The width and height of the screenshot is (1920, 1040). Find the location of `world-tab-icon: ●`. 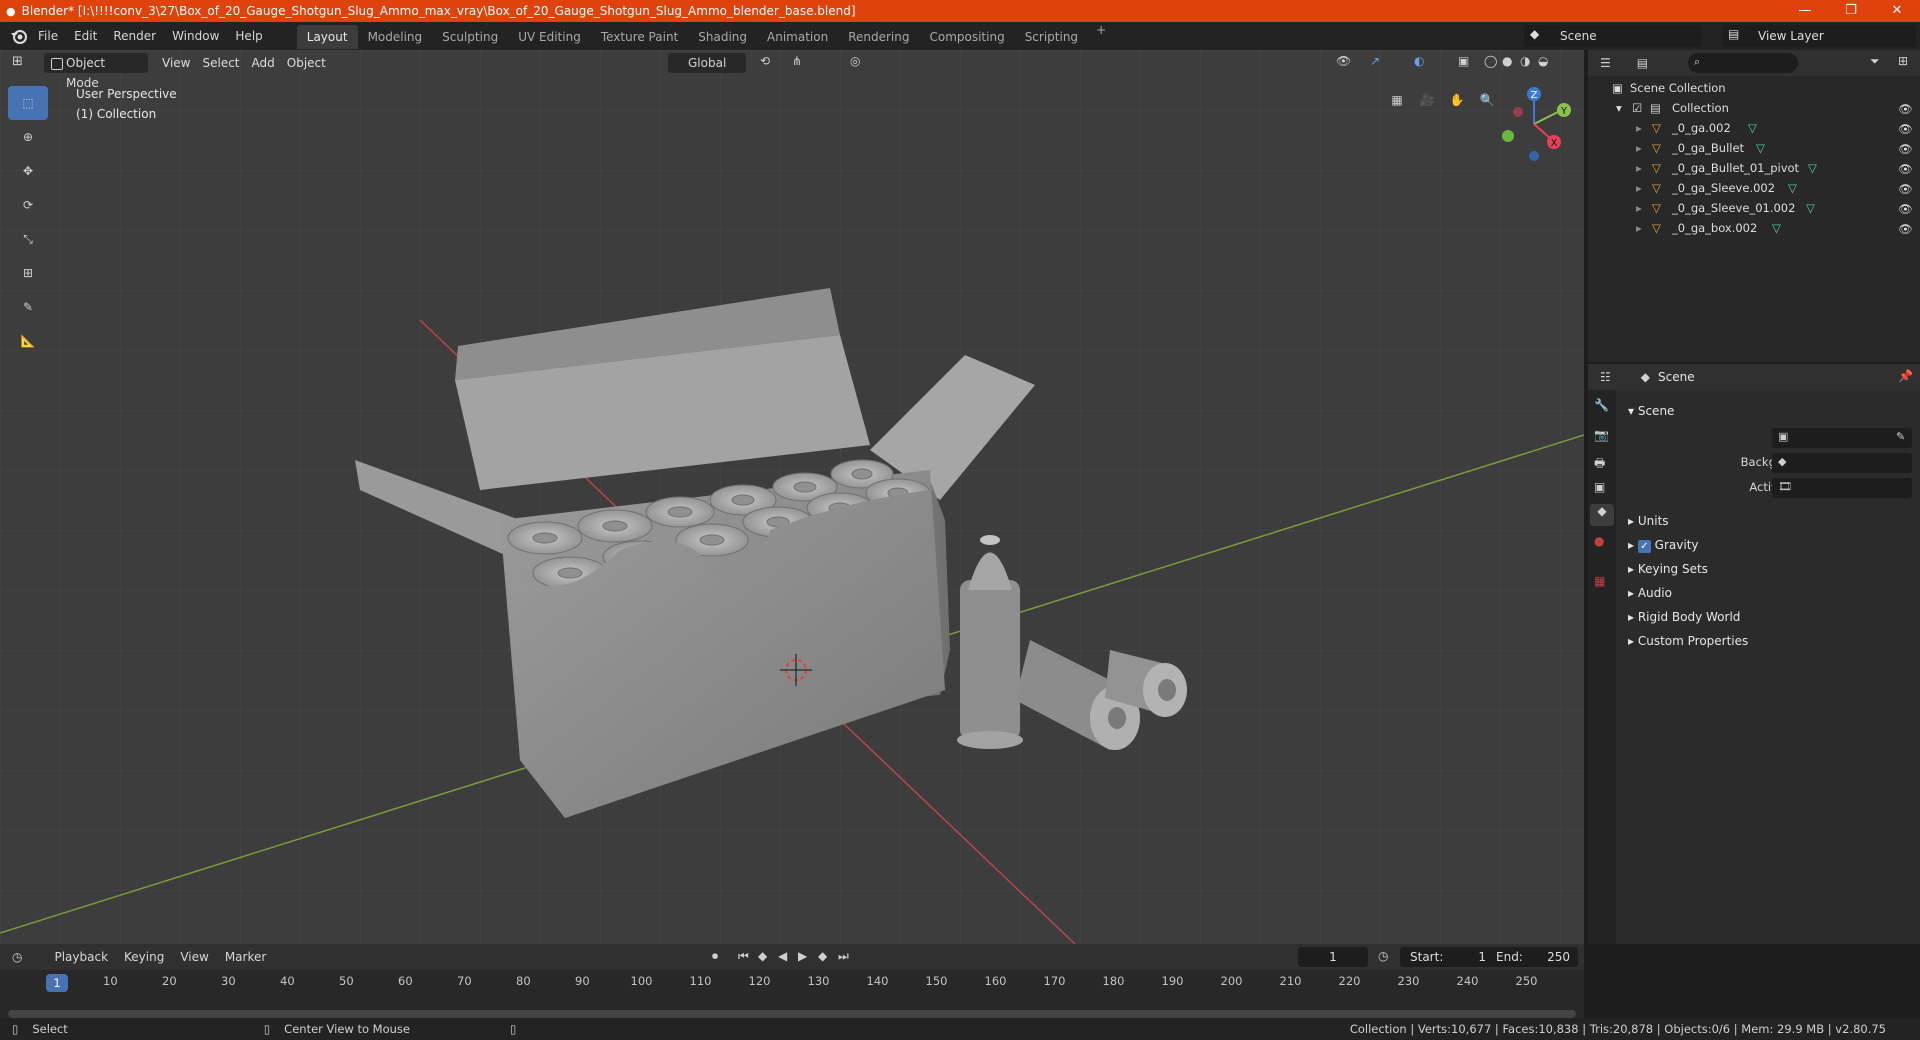

world-tab-icon: ● is located at coordinates (1599, 541).